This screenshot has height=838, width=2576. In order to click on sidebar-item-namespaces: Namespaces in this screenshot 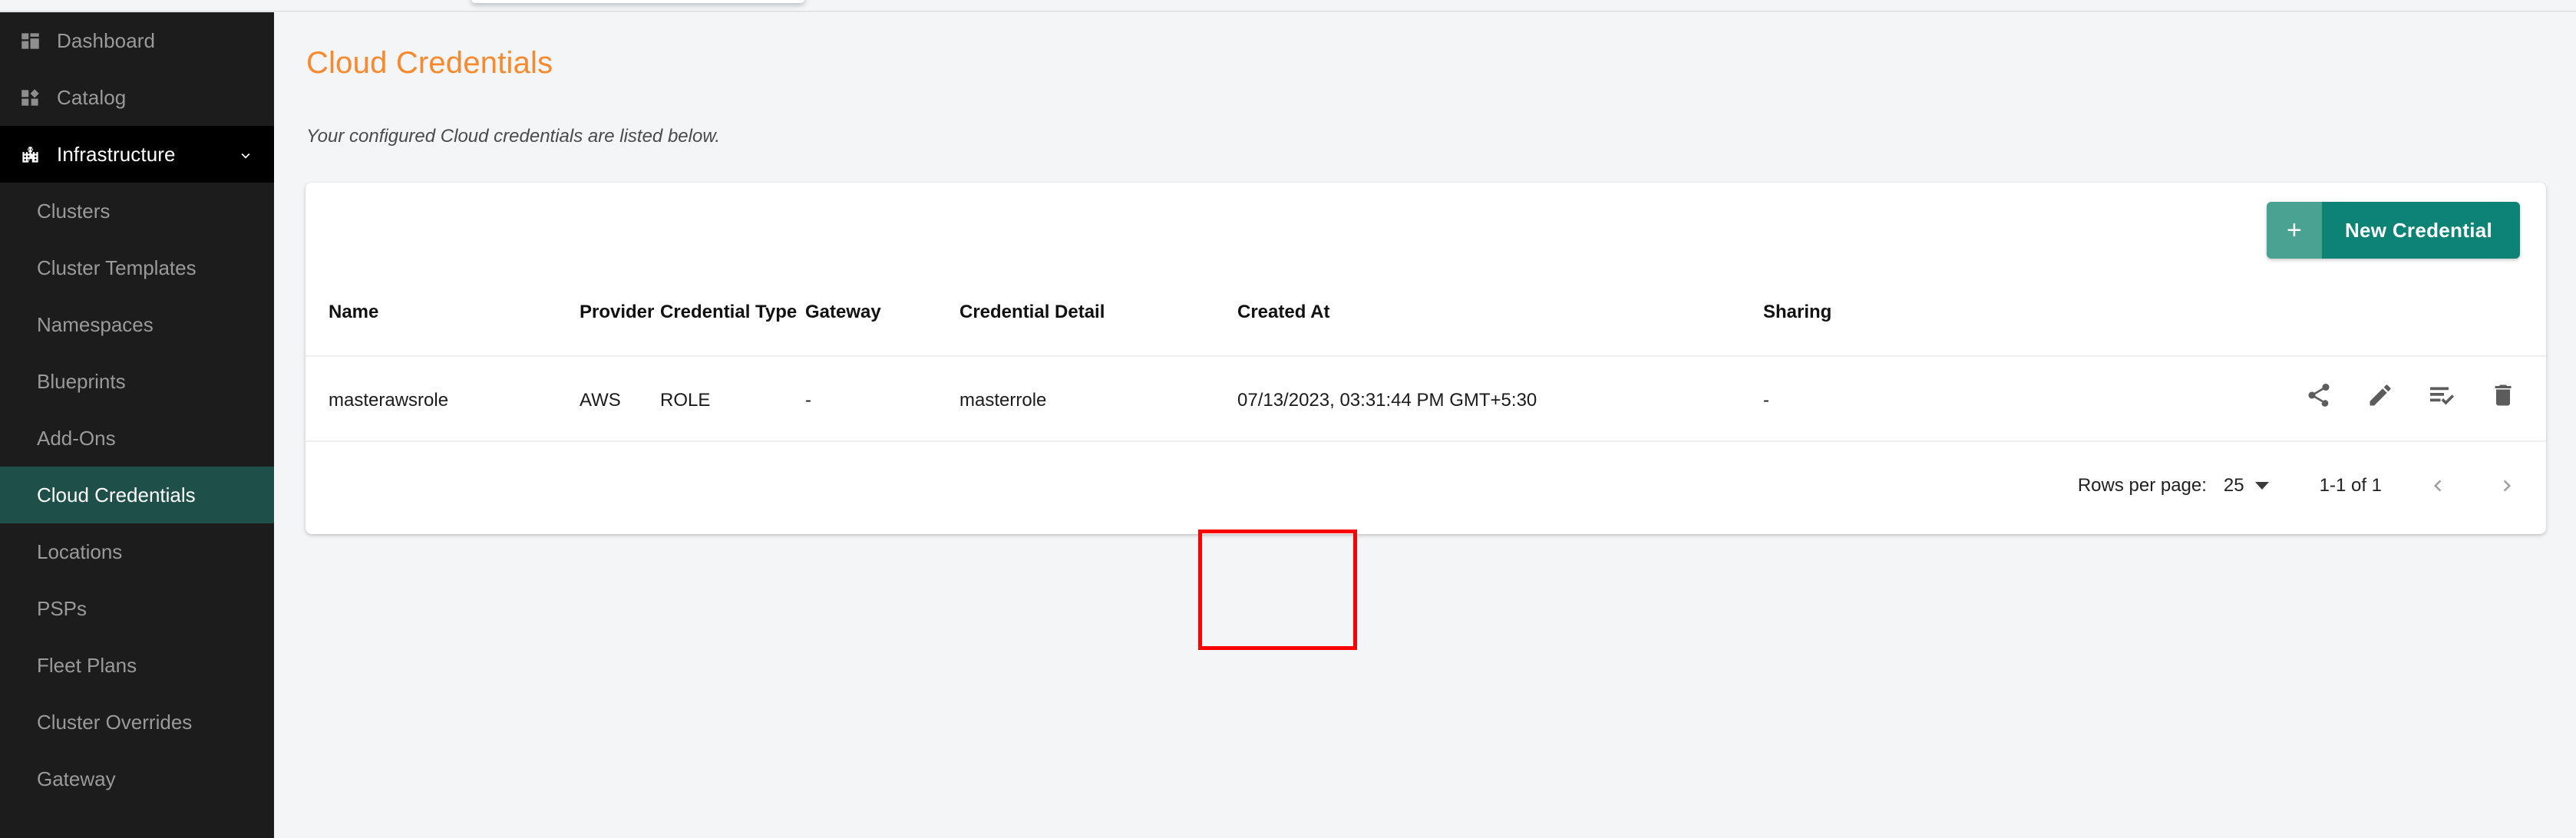, I will do `click(137, 324)`.